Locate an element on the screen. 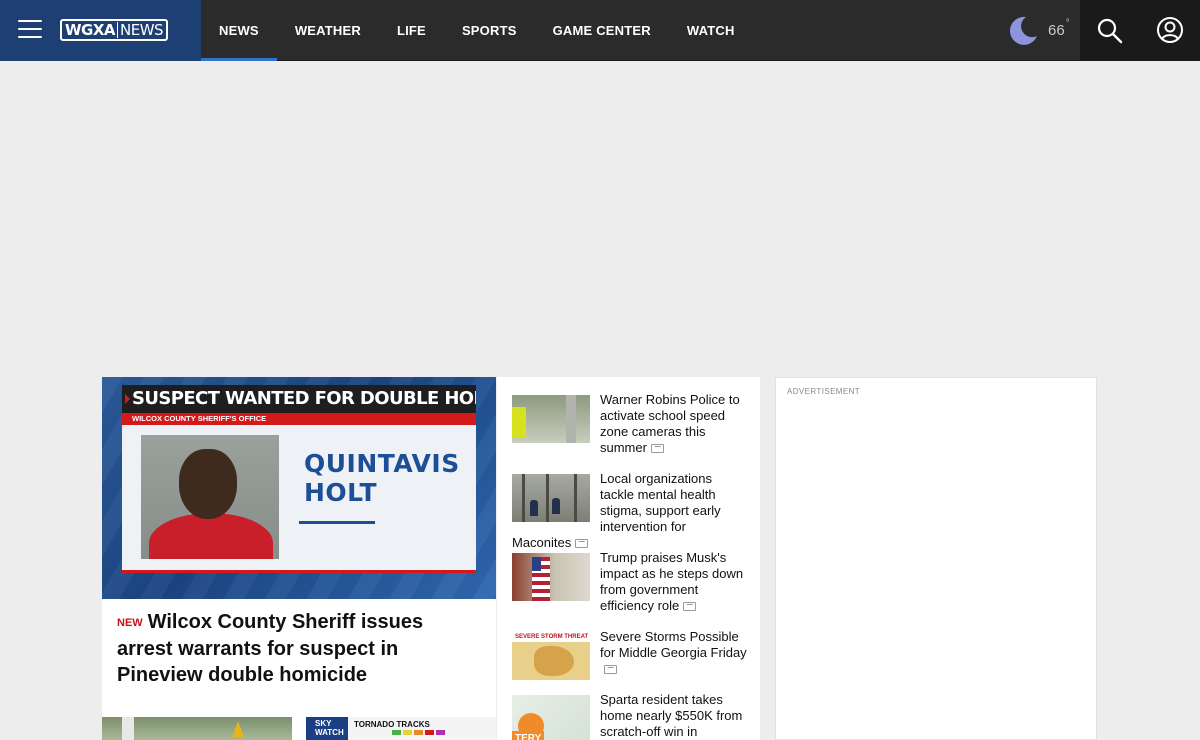 This screenshot has width=1200, height=740. nav-life: LIFE is located at coordinates (411, 30).